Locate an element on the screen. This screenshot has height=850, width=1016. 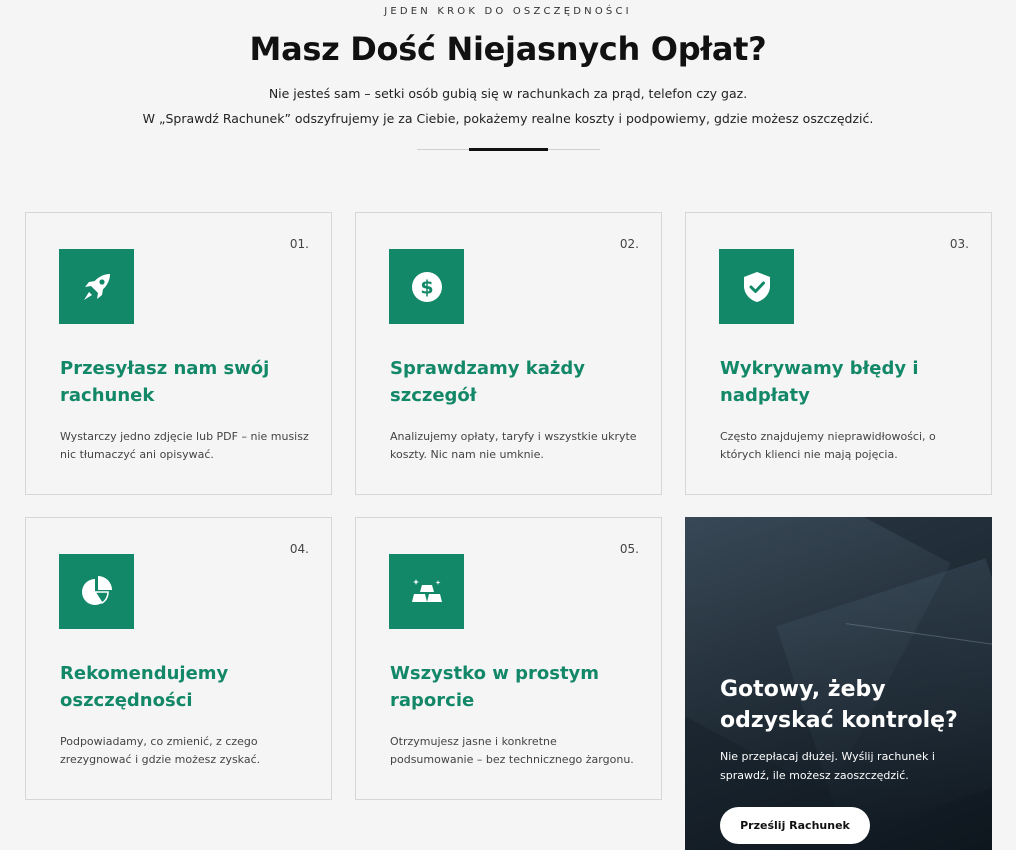
gold-bars-icon is located at coordinates (426, 591).